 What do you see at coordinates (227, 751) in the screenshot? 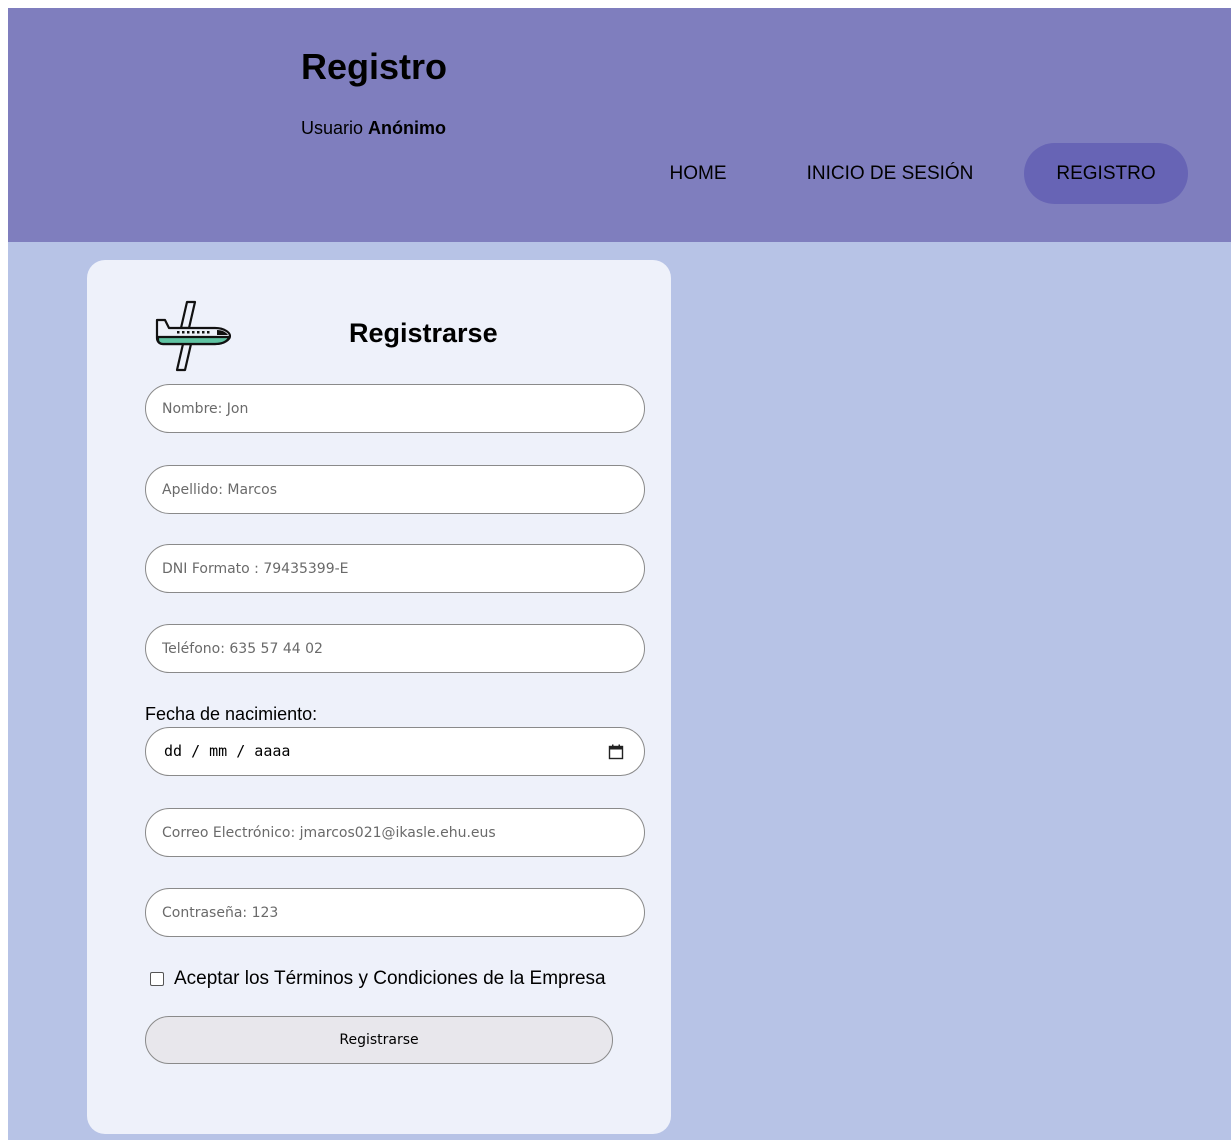
I see `fecha-placeholder: dd / mm / aaaa` at bounding box center [227, 751].